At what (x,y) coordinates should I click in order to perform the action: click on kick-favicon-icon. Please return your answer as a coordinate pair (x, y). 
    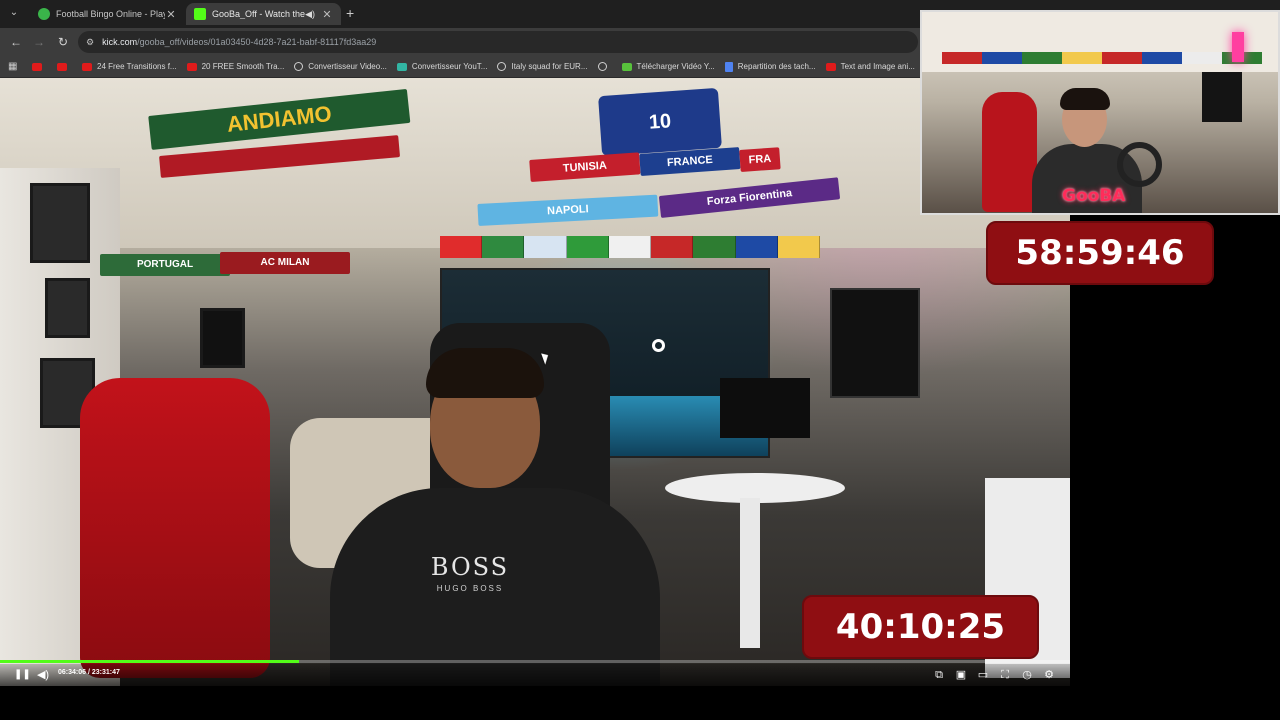
    Looking at the image, I should click on (200, 14).